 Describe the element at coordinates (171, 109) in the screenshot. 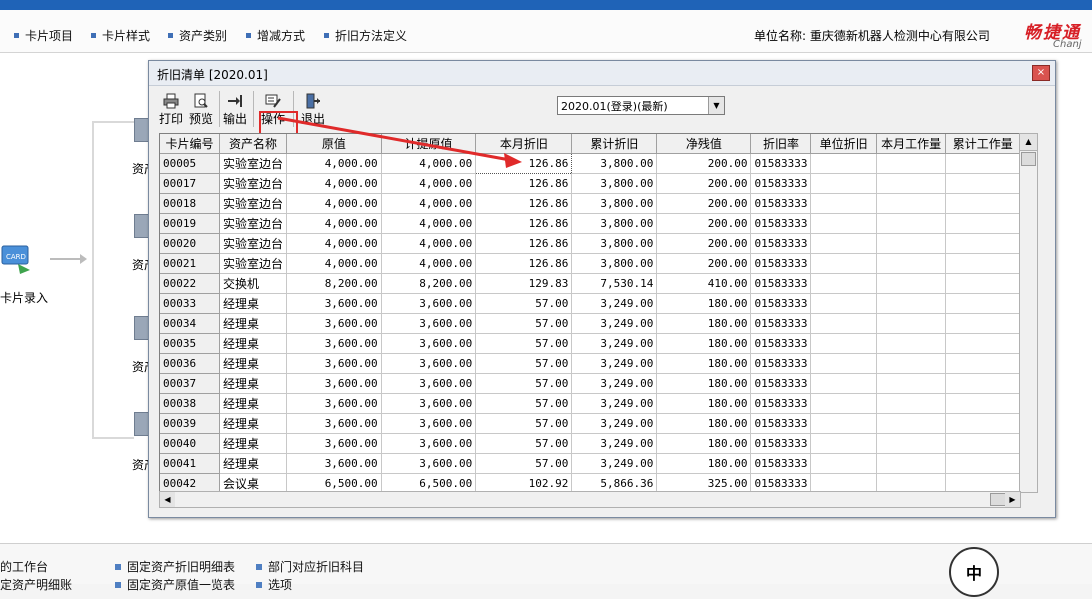

I see `print-button: 打印` at that location.